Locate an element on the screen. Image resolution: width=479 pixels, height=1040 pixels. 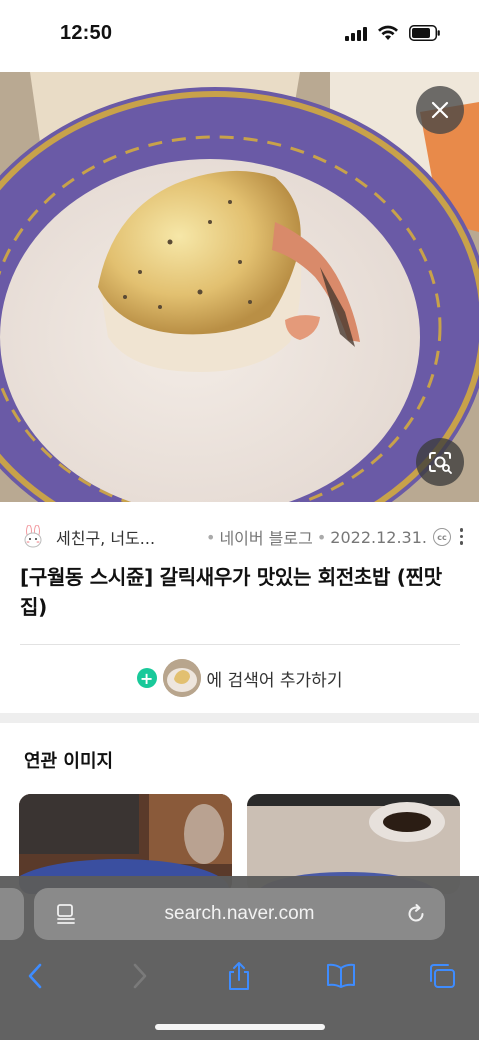
forward-icon is located at coordinates (140, 976).